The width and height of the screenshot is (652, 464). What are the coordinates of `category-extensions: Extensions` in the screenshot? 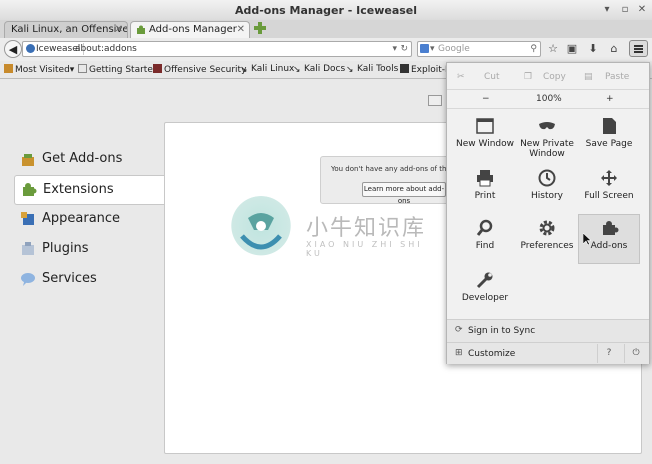 It's located at (89, 190).